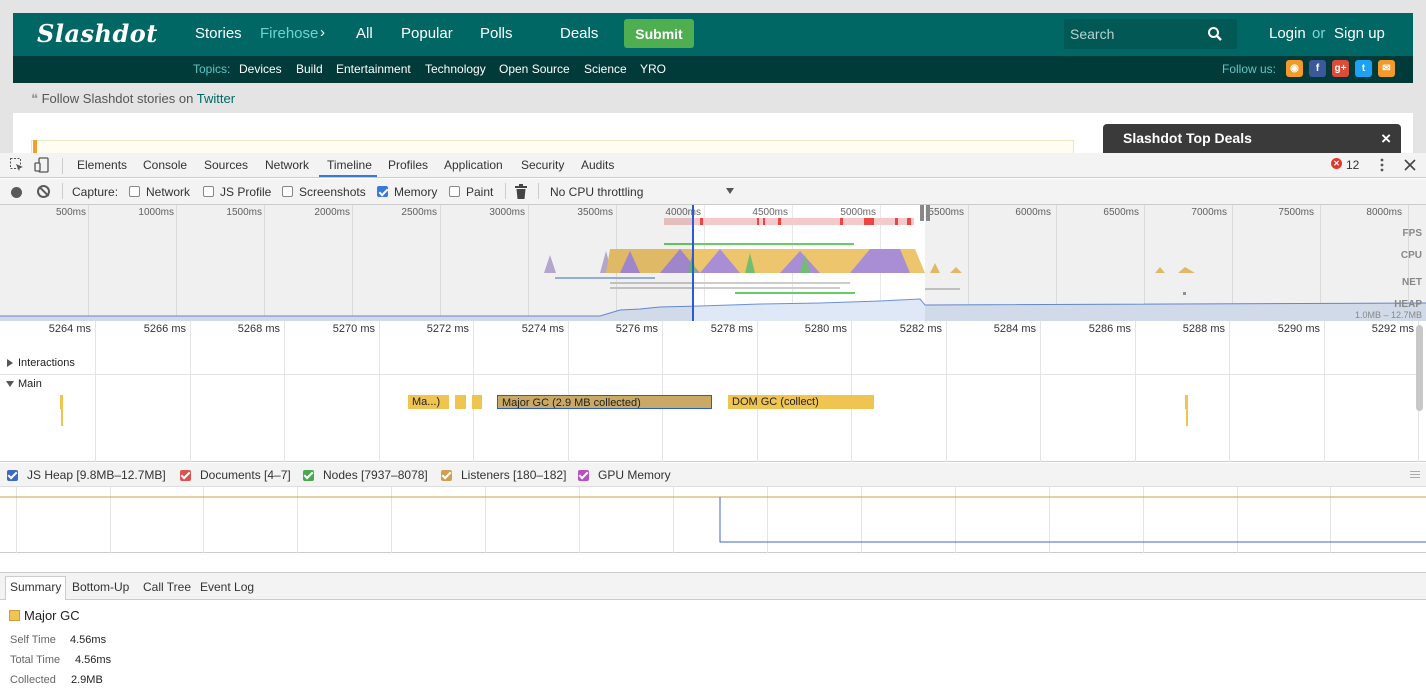 The height and width of the screenshot is (697, 1426). What do you see at coordinates (1092, 34) in the screenshot?
I see `search-input: Search` at bounding box center [1092, 34].